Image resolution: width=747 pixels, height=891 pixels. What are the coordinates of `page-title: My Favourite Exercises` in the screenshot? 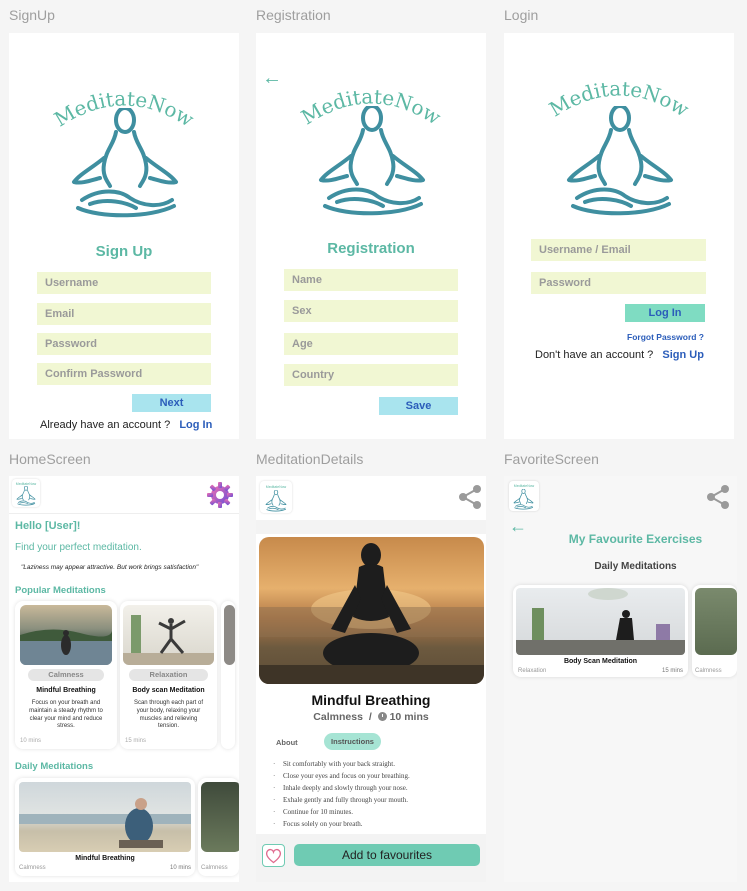 It's located at (635, 539).